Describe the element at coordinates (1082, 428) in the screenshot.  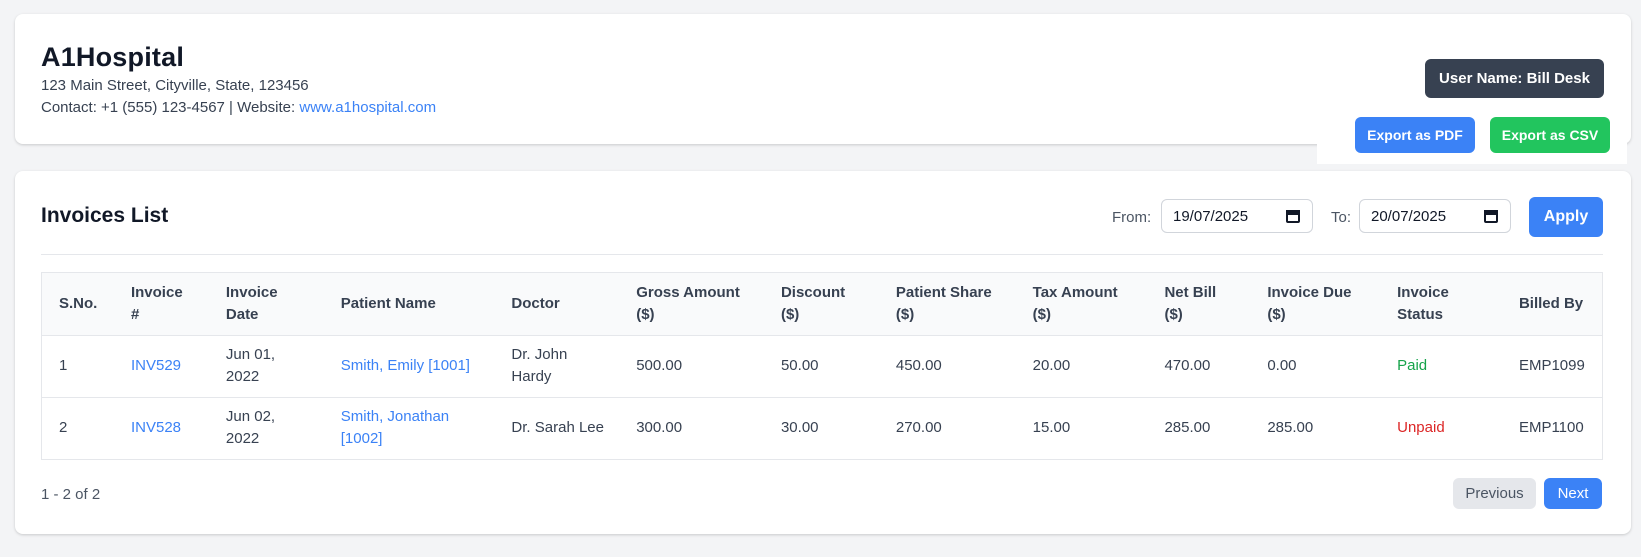
I see `tax-amount-cell: 15.00` at that location.